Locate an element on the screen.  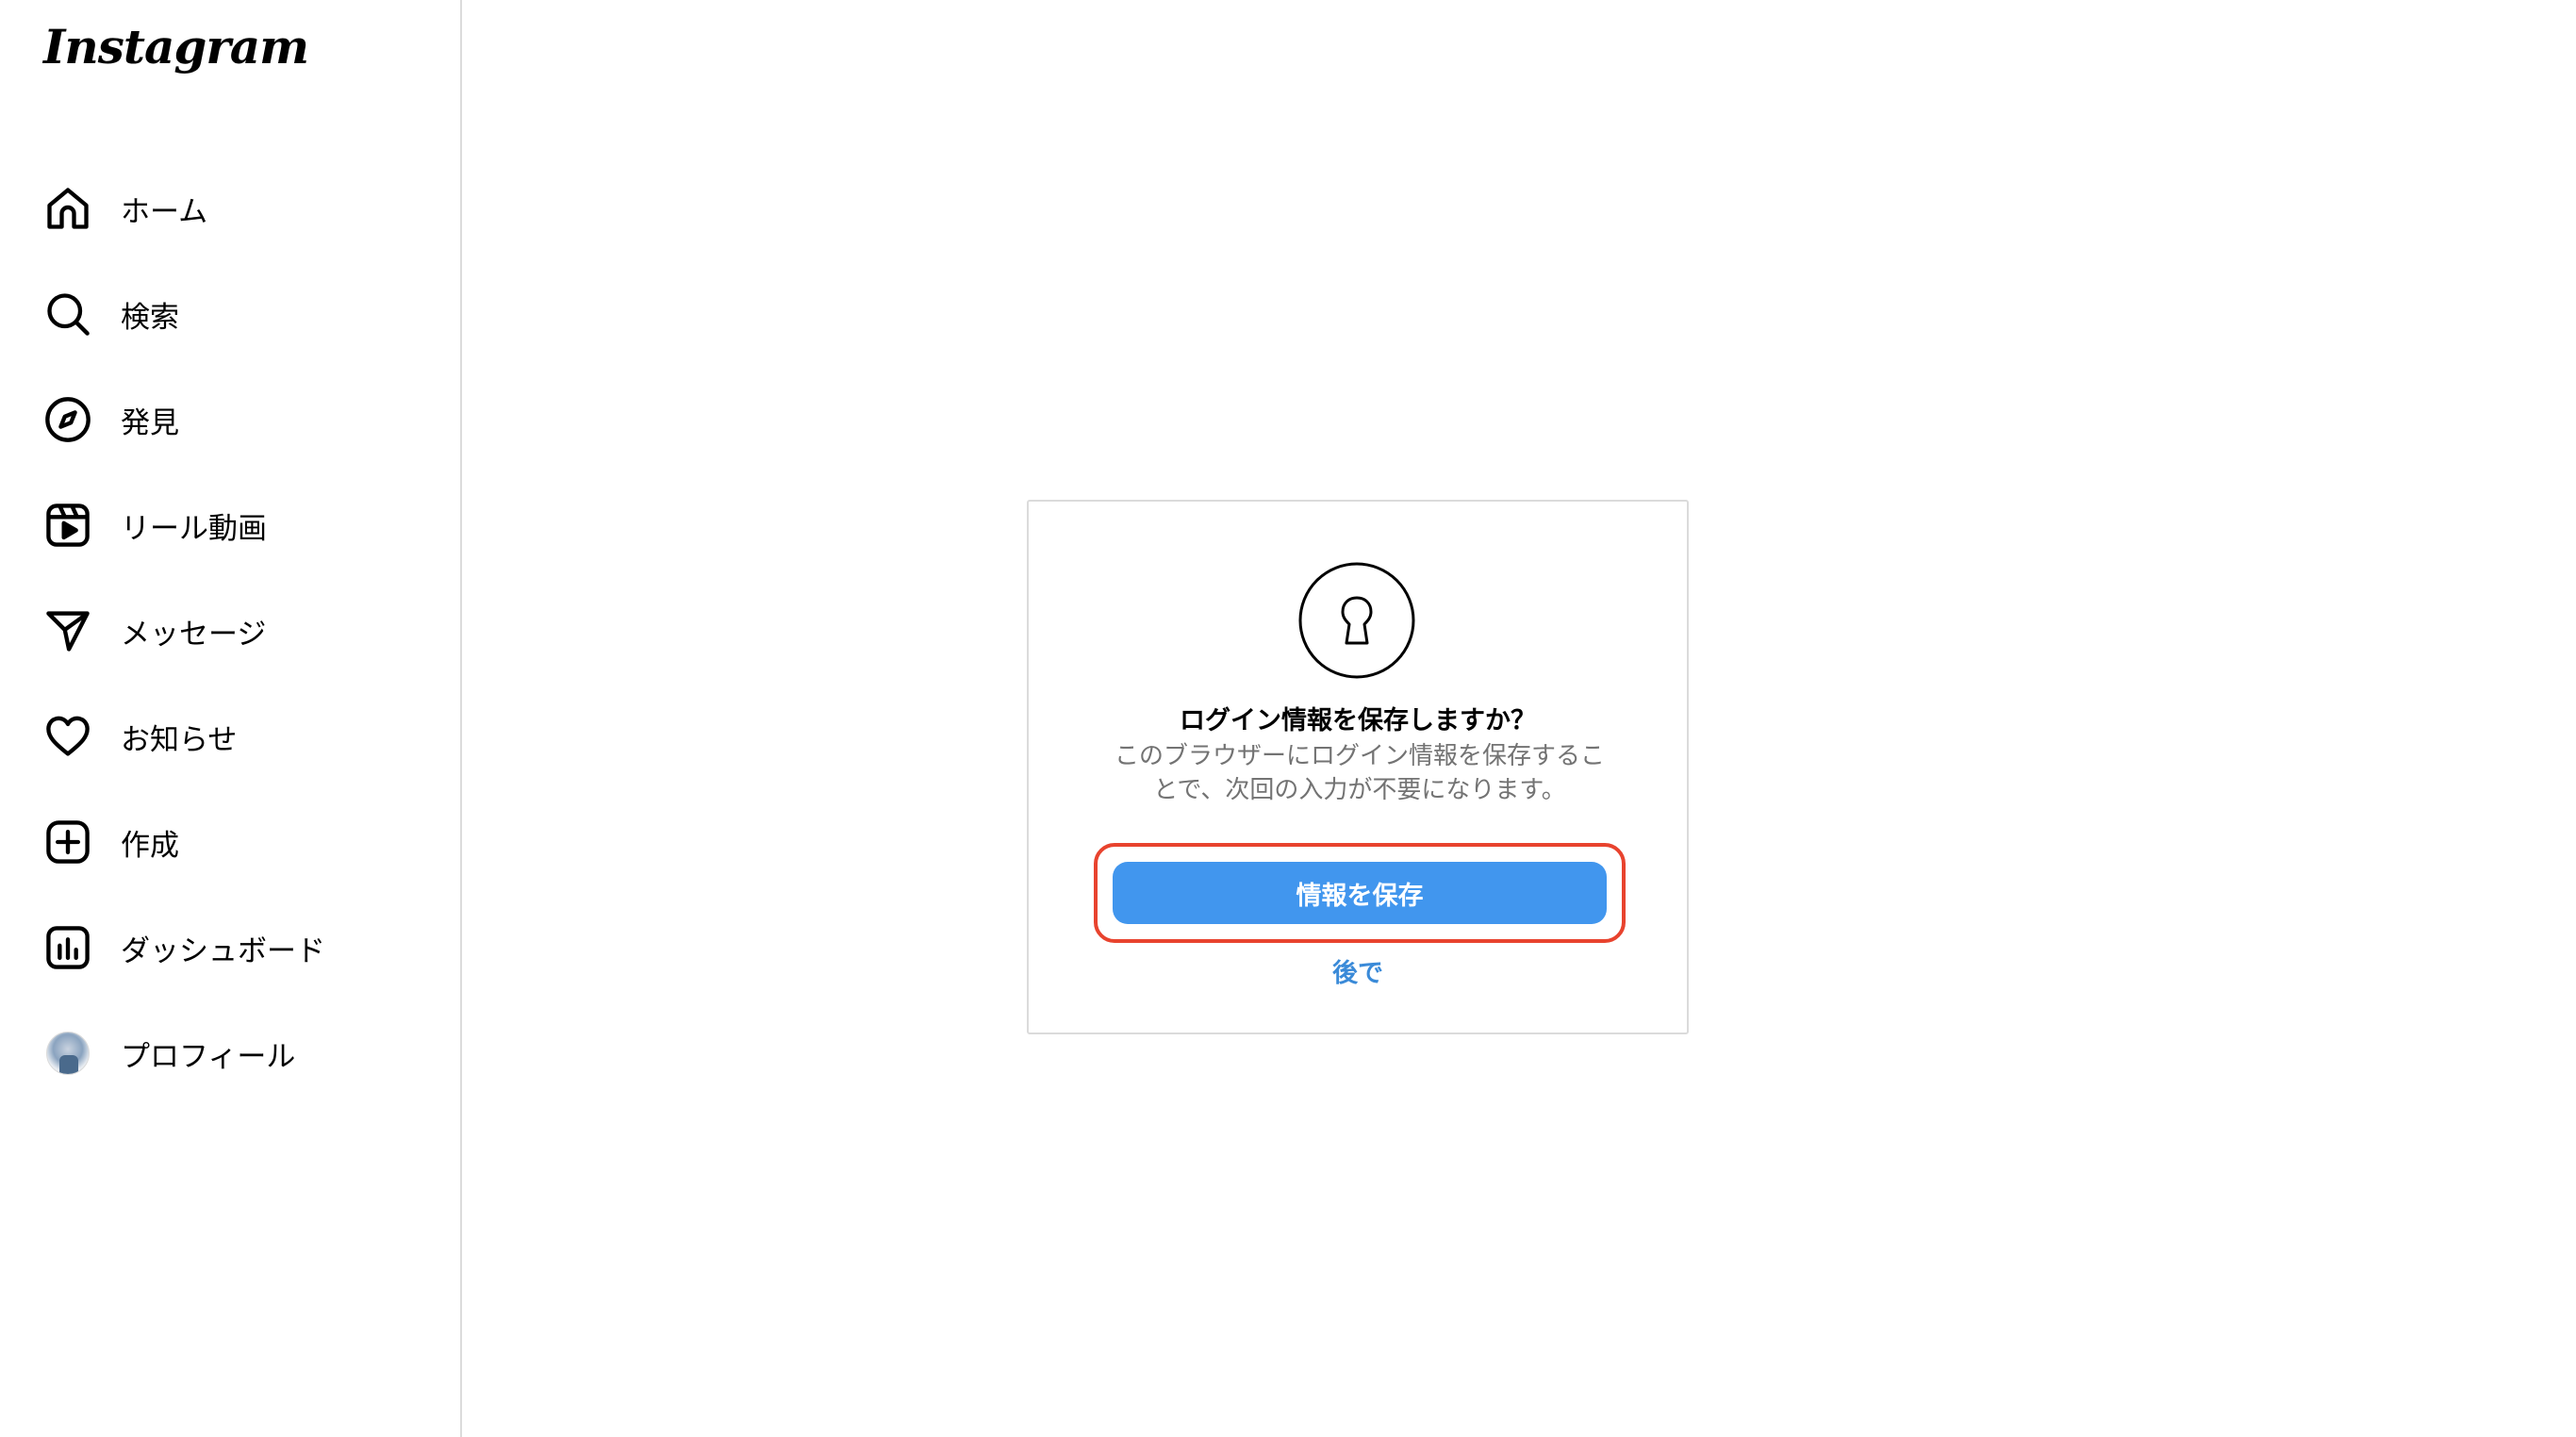
avatar is located at coordinates (68, 1053).